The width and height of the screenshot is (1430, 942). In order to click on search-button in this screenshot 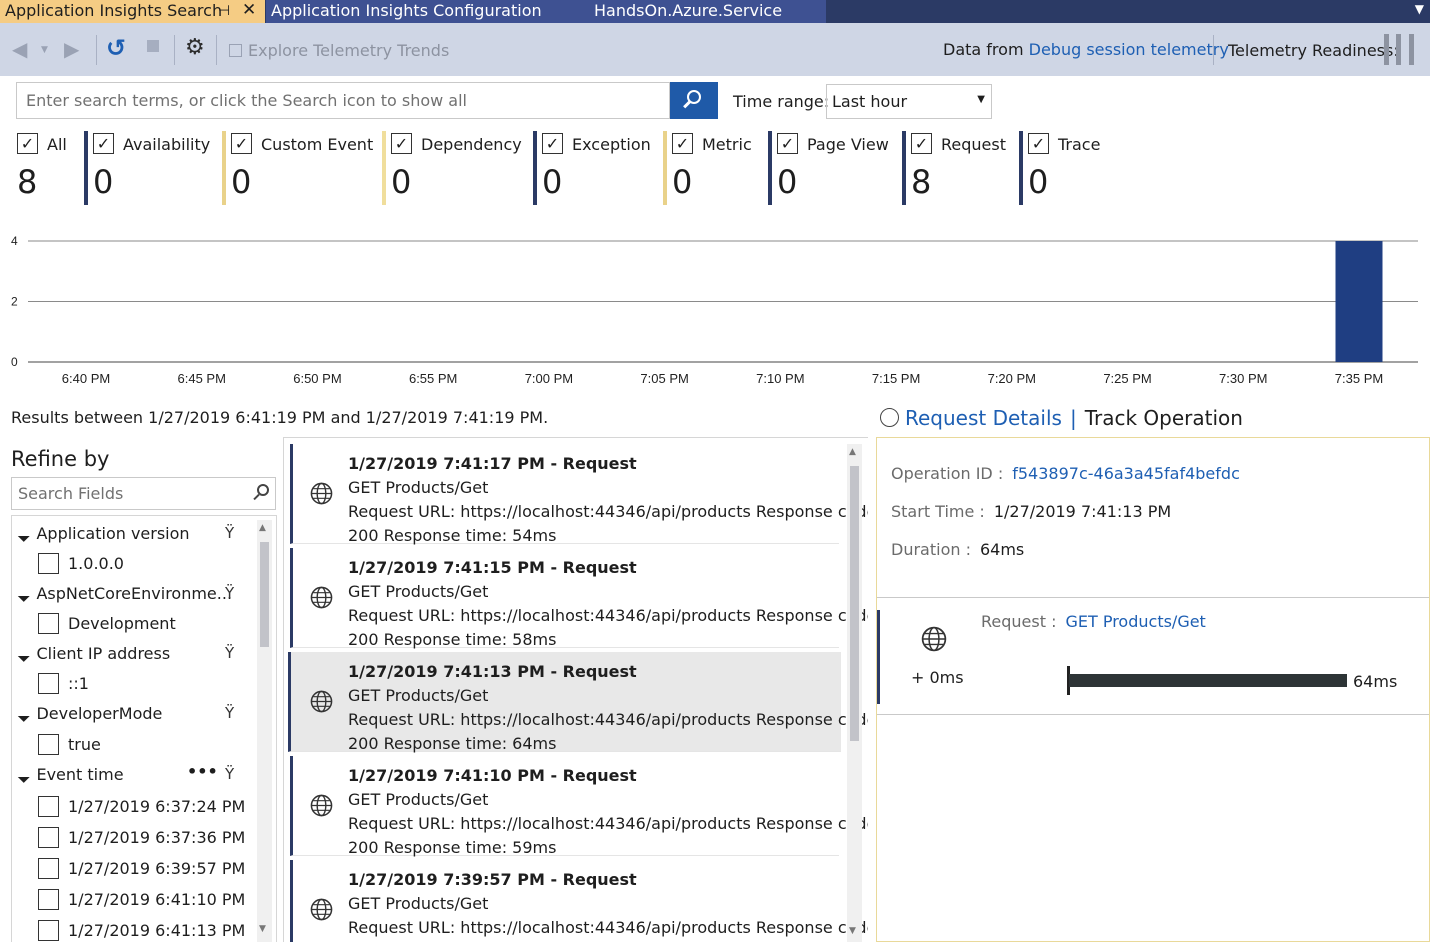, I will do `click(694, 100)`.